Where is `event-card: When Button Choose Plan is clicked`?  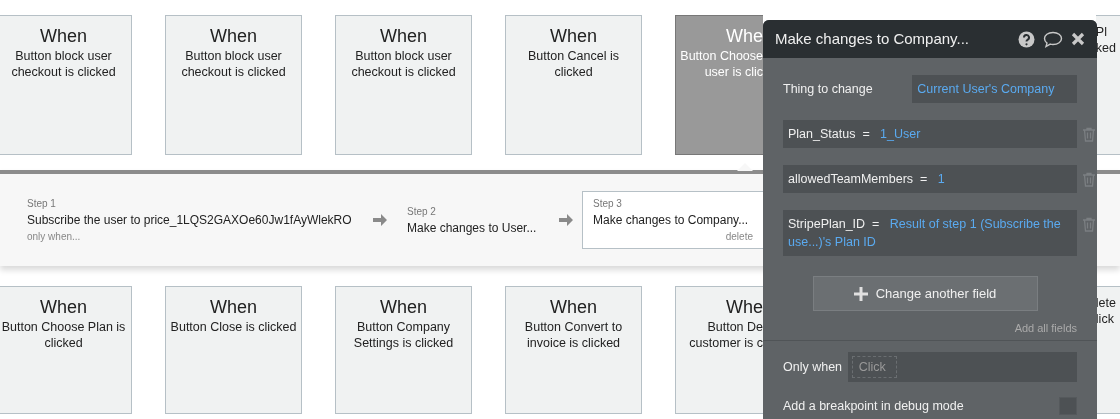 event-card: When Button Choose Plan is clicked is located at coordinates (66, 350).